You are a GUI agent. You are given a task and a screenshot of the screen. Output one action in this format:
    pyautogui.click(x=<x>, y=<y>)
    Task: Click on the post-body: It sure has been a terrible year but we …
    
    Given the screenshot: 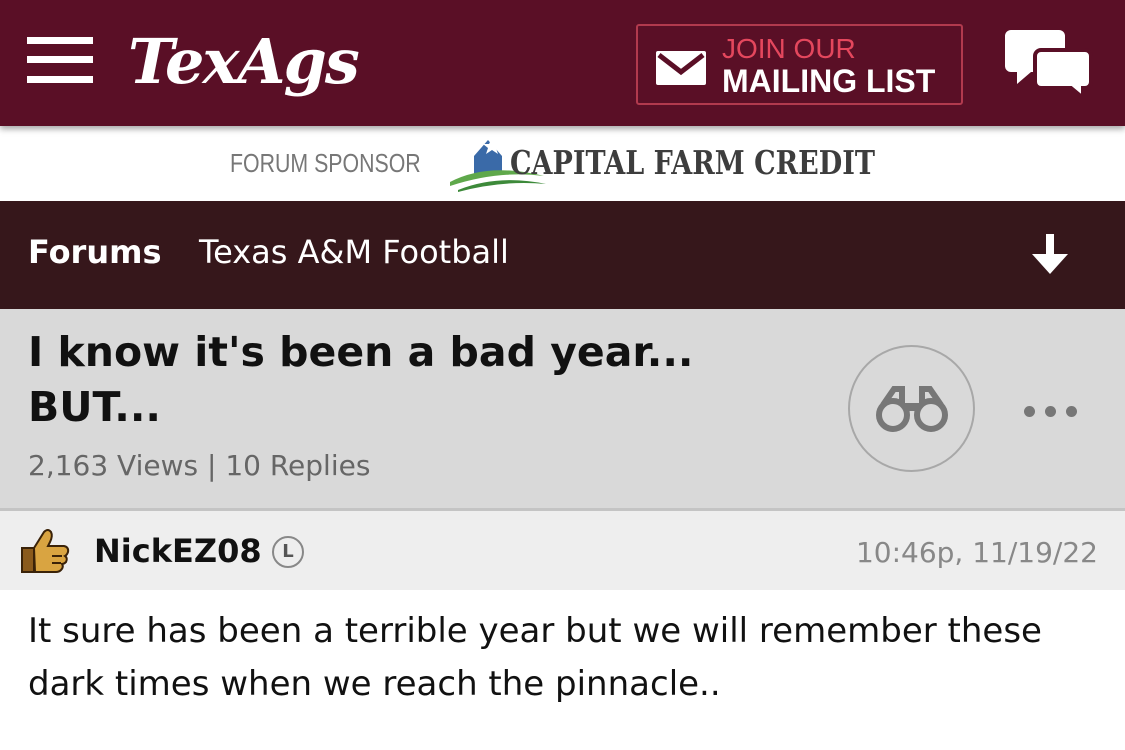 What is the action you would take?
    pyautogui.click(x=535, y=657)
    